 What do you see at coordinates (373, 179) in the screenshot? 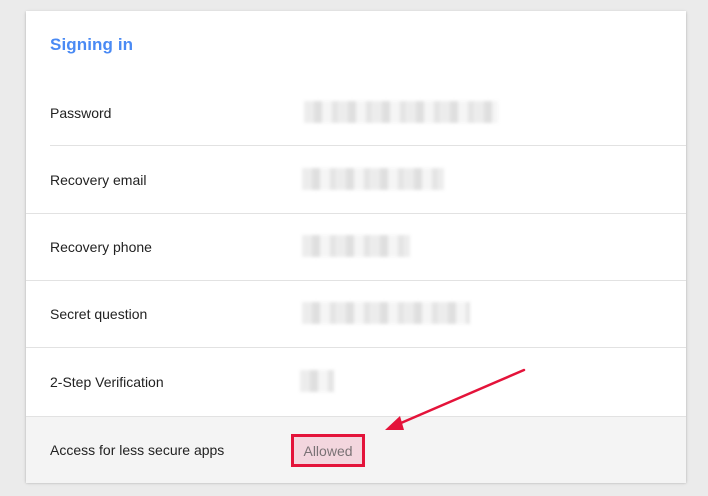
I see `recovery-email-value-redacted` at bounding box center [373, 179].